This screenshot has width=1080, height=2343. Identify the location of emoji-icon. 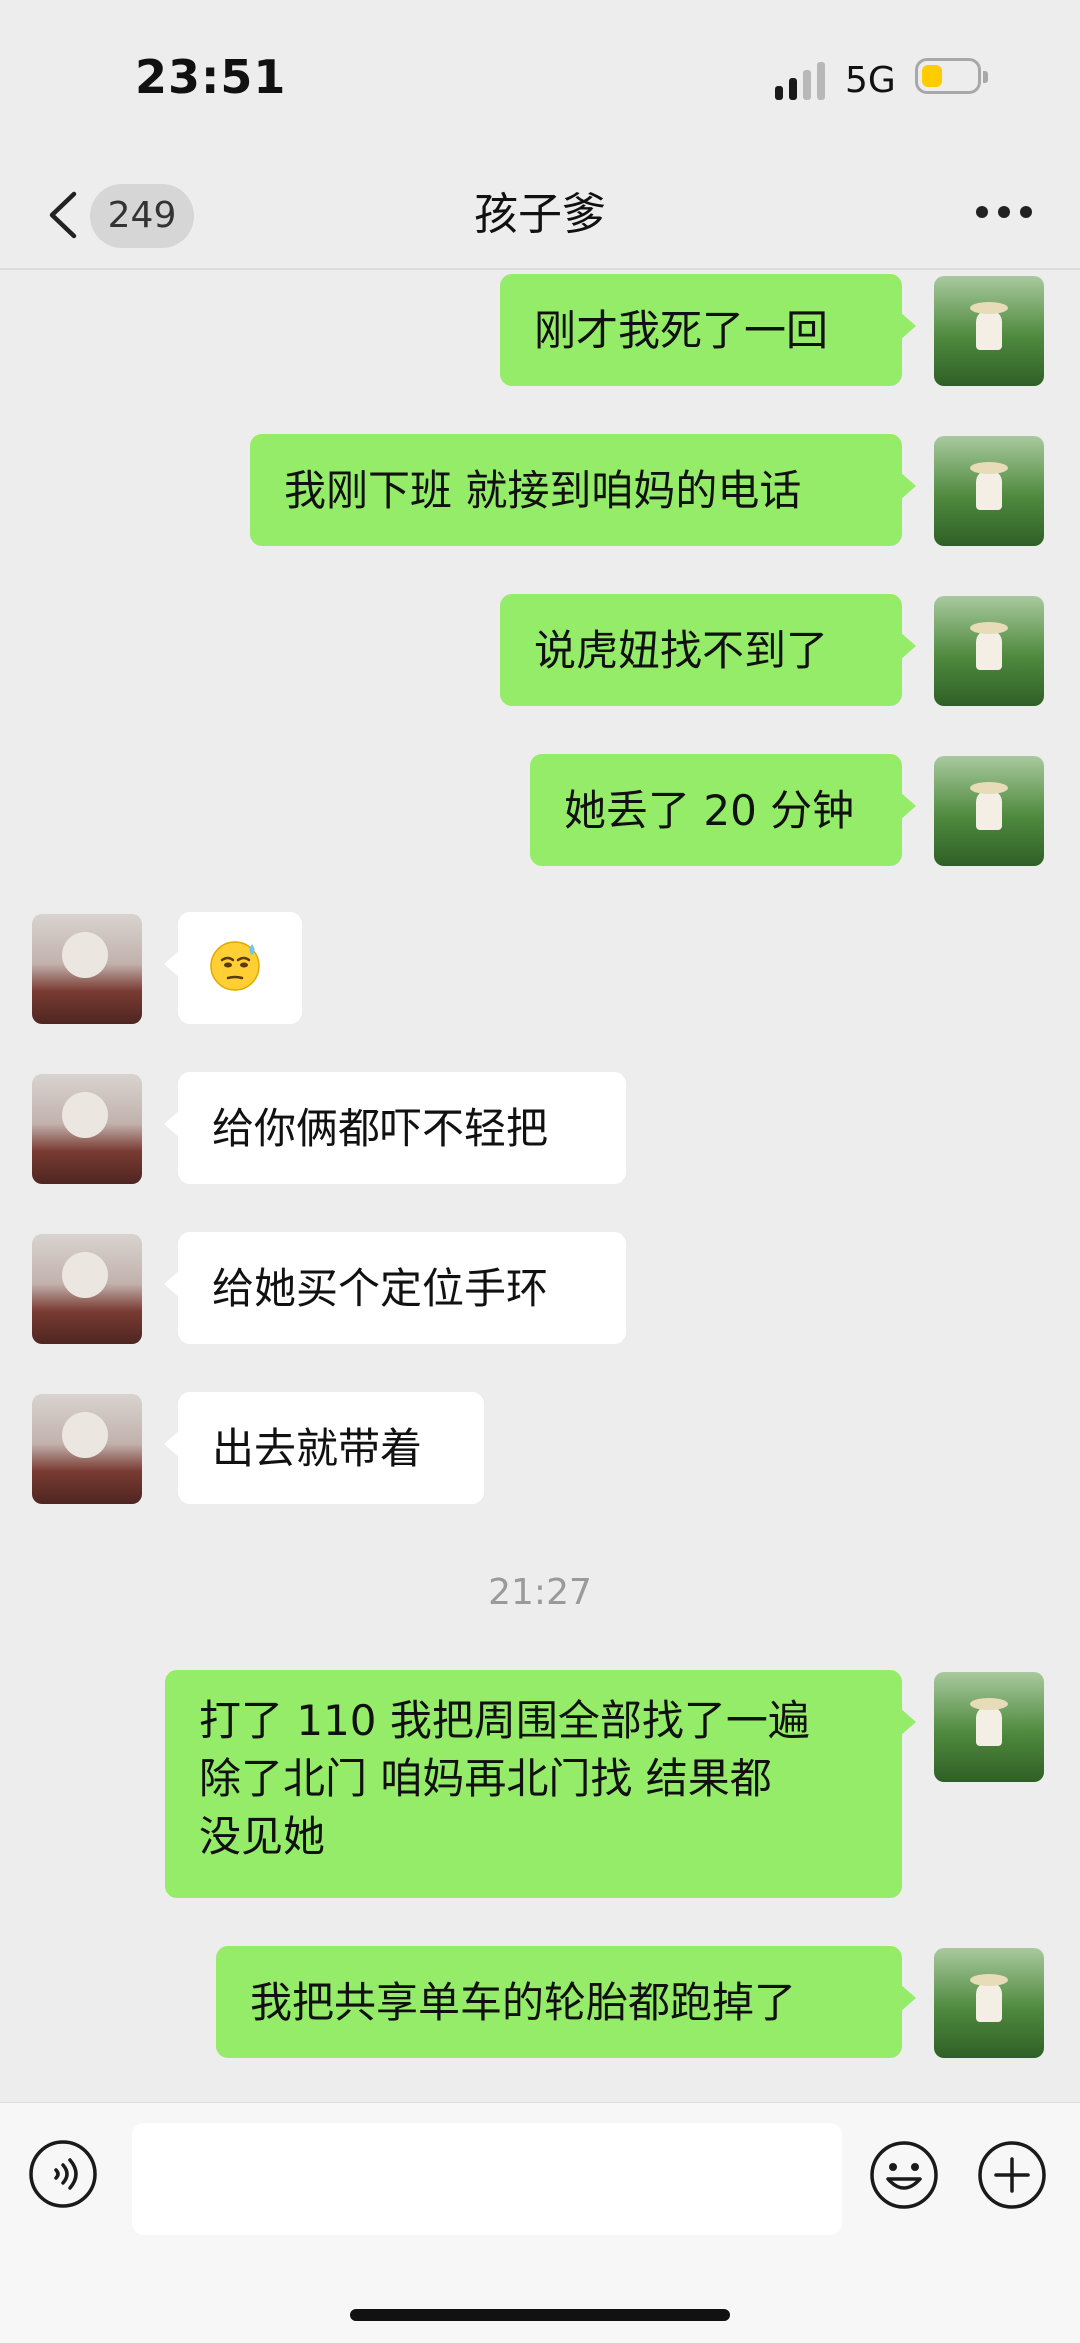
(904, 2175).